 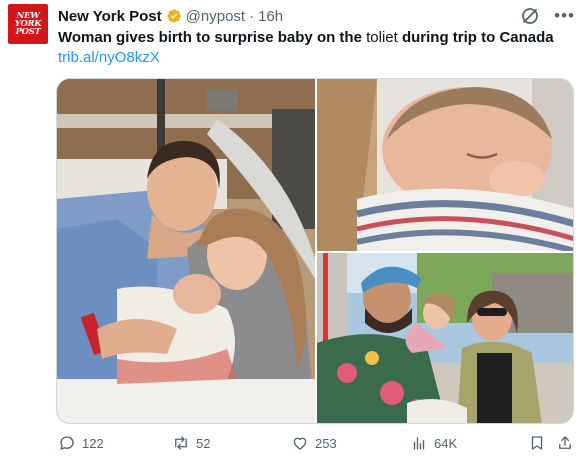 I want to click on repost-count: 52, so click(x=203, y=443).